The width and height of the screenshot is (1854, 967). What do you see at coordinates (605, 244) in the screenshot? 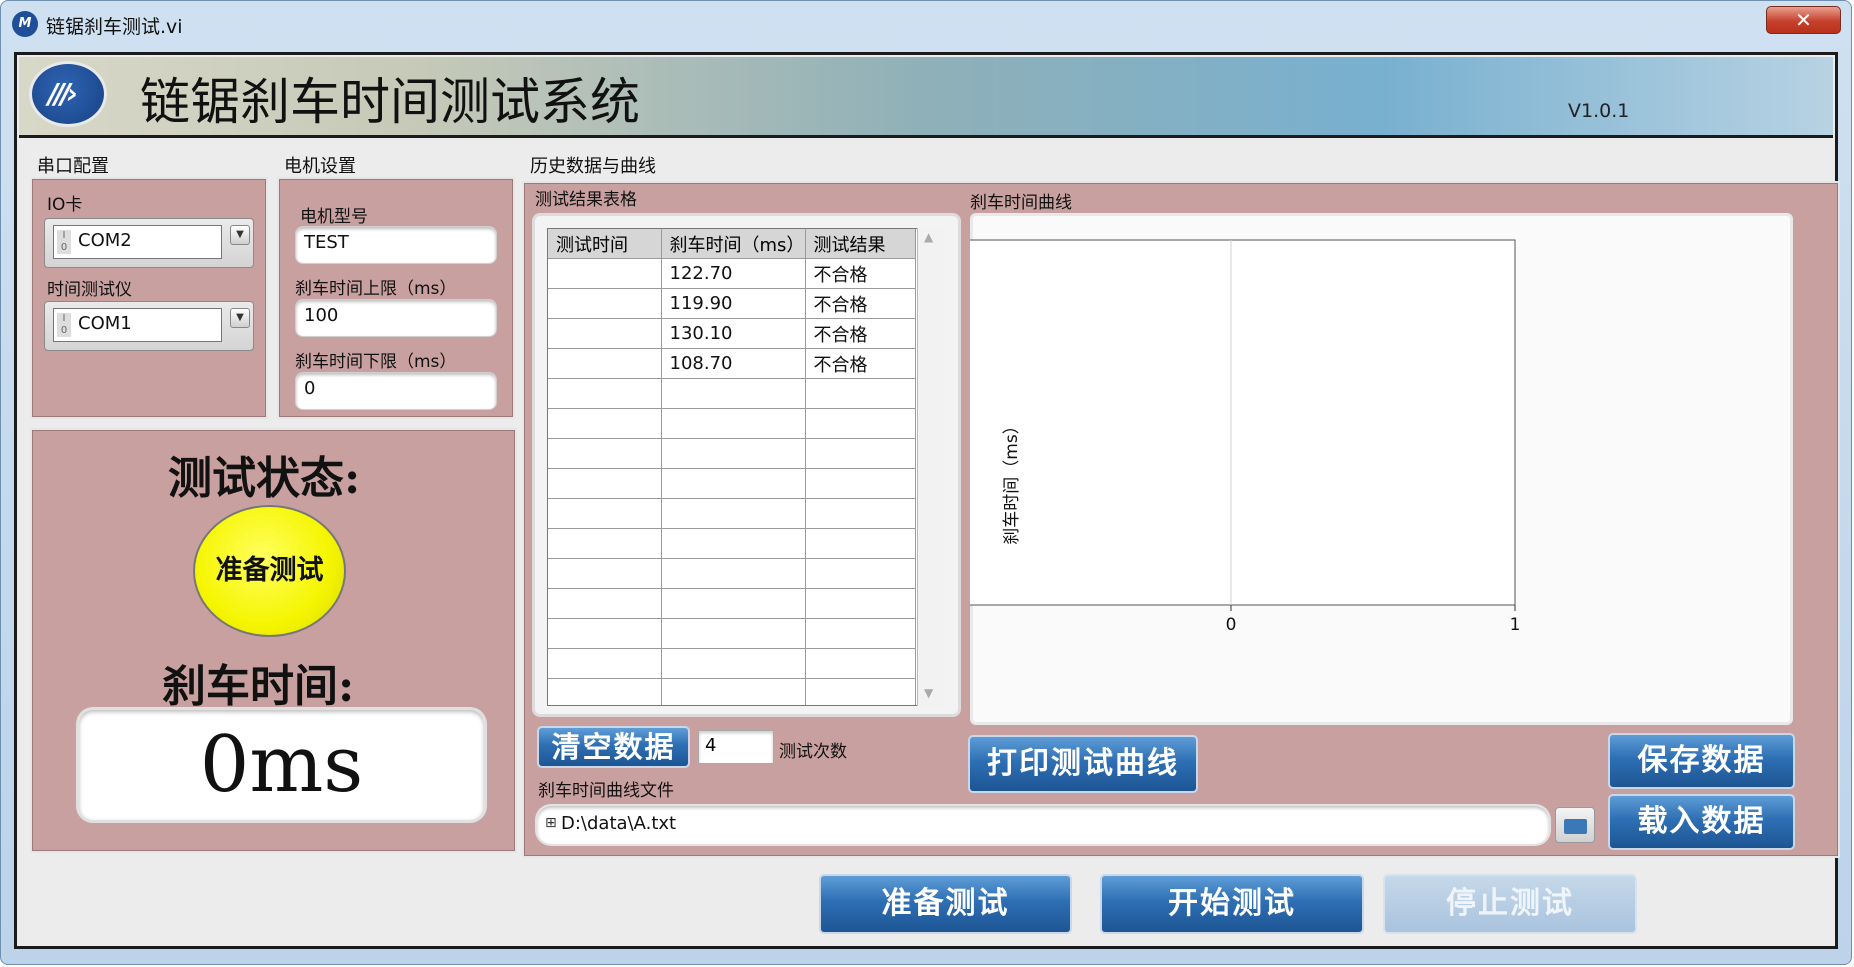
I see `column-header-test-time: 测试时间` at bounding box center [605, 244].